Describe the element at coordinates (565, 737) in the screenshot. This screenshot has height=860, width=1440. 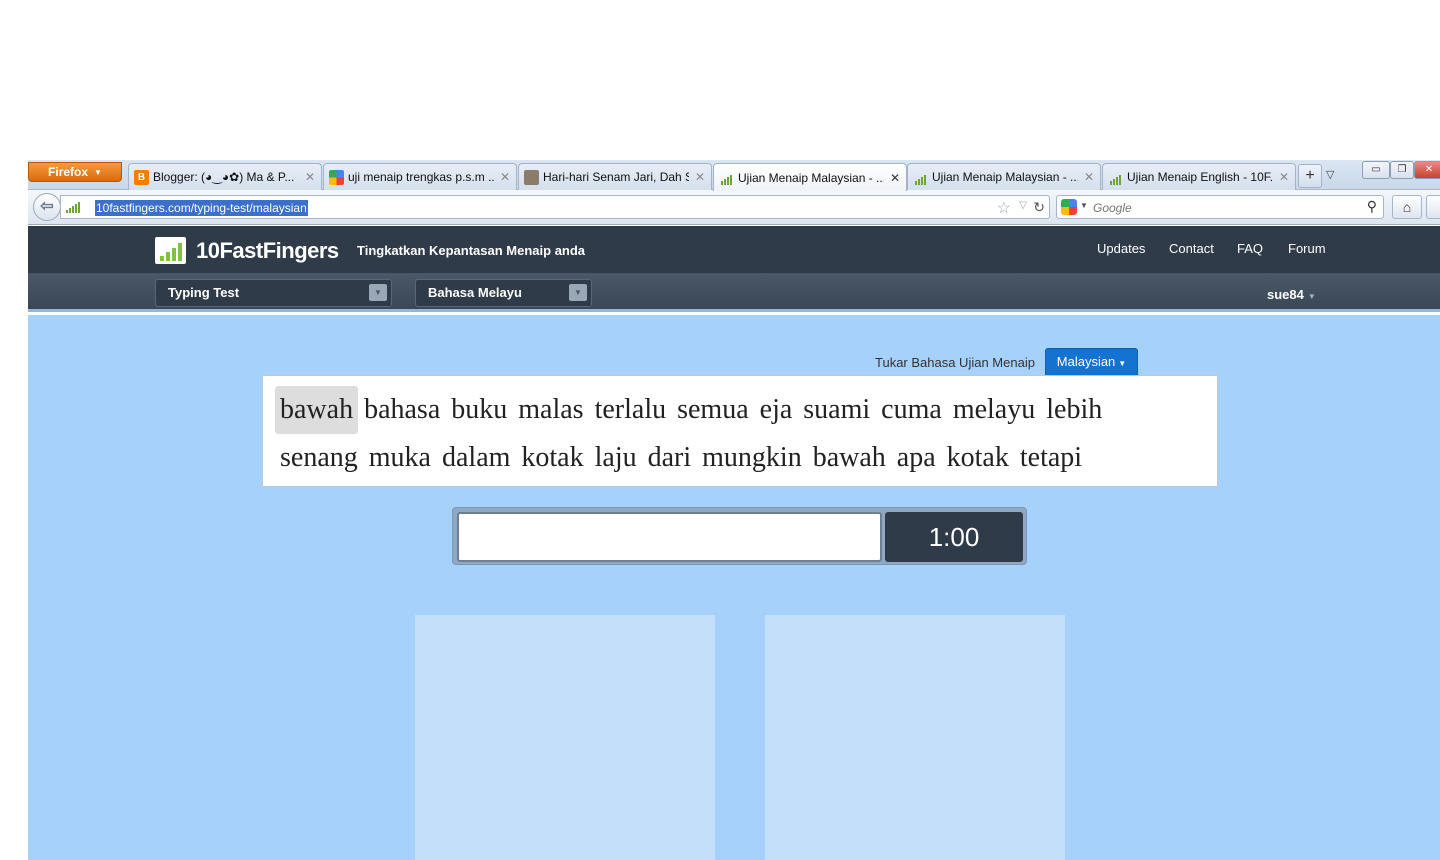
I see `ad-placeholder-left` at that location.